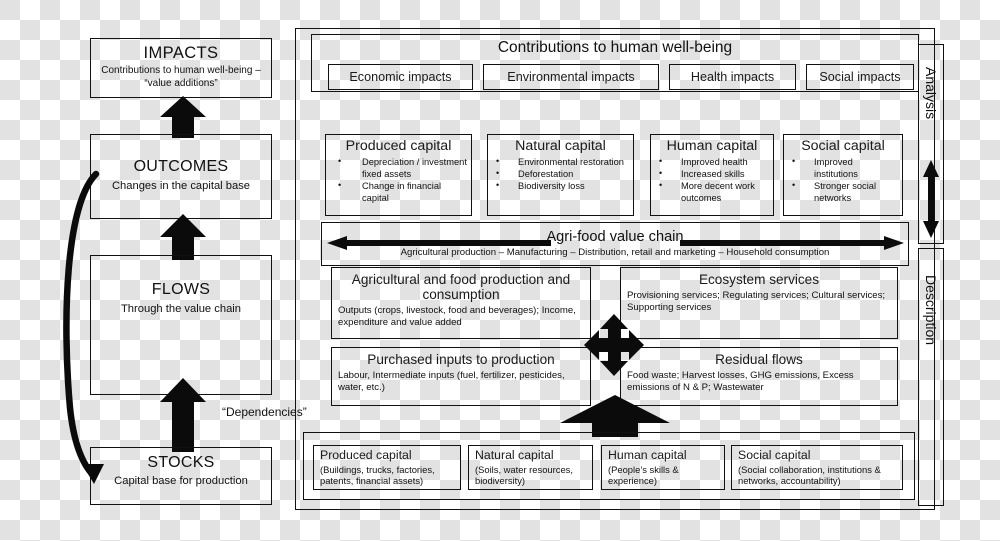 The width and height of the screenshot is (1000, 541). What do you see at coordinates (461, 359) in the screenshot?
I see `purchased-inputs-title: Purchased inputs to production` at bounding box center [461, 359].